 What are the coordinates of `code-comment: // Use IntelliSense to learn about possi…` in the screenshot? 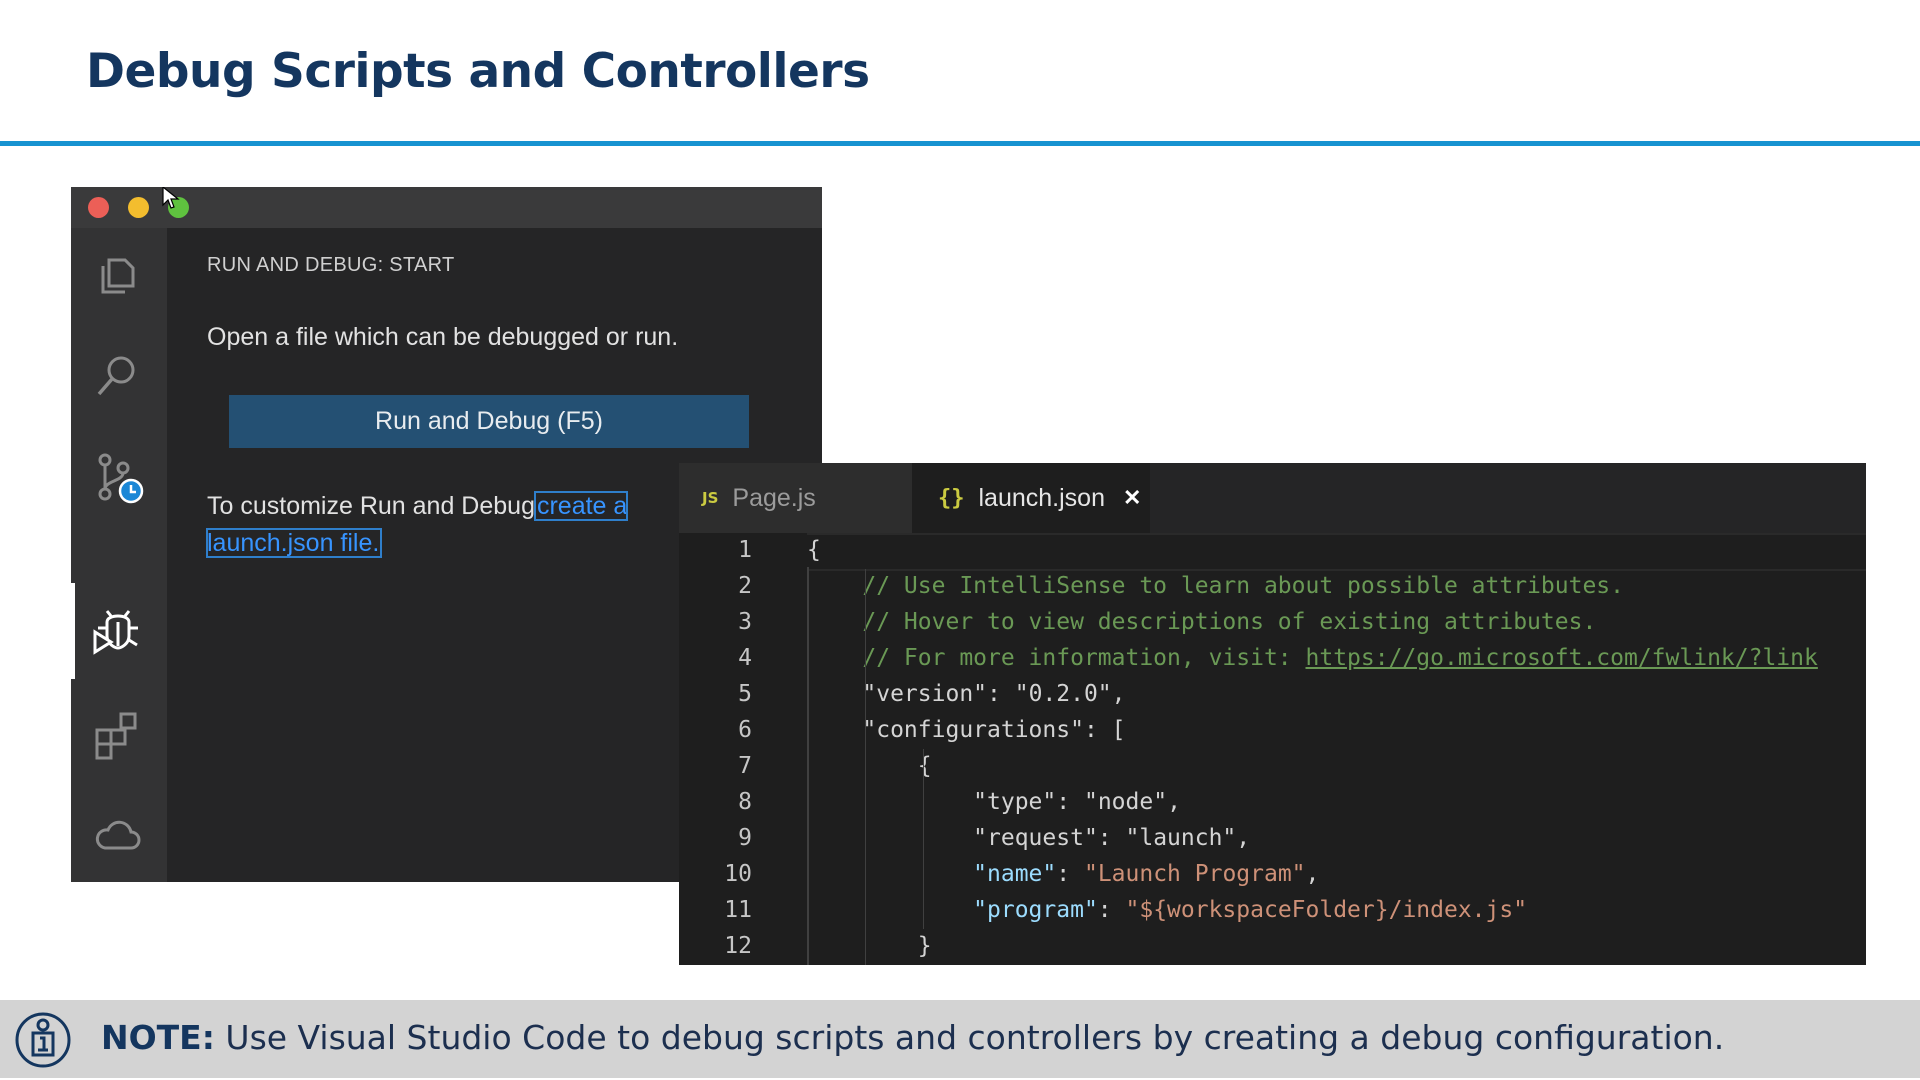 It's located at (1215, 586).